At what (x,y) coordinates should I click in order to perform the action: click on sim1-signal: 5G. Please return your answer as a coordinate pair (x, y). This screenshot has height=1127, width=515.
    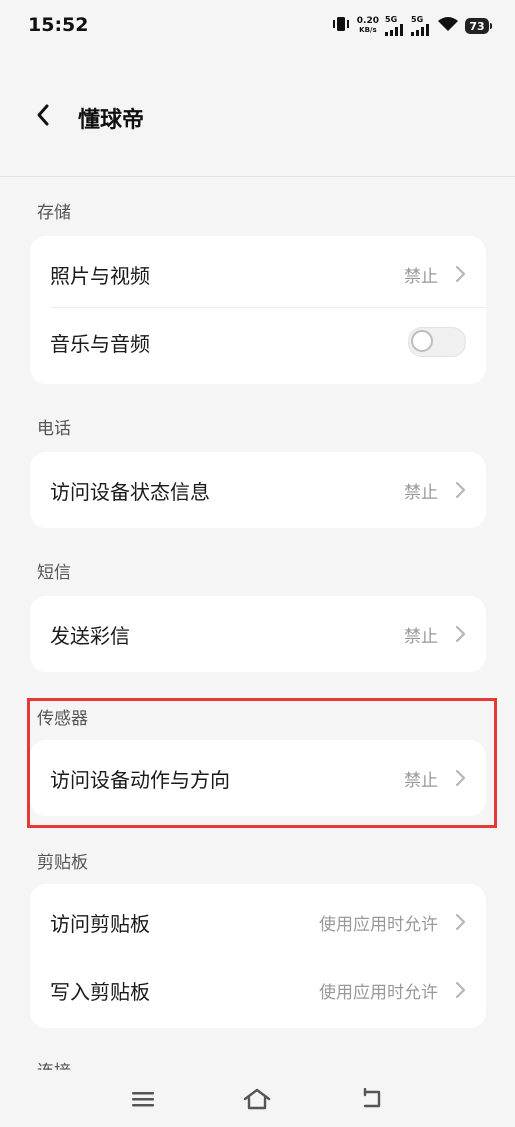
    Looking at the image, I should click on (395, 26).